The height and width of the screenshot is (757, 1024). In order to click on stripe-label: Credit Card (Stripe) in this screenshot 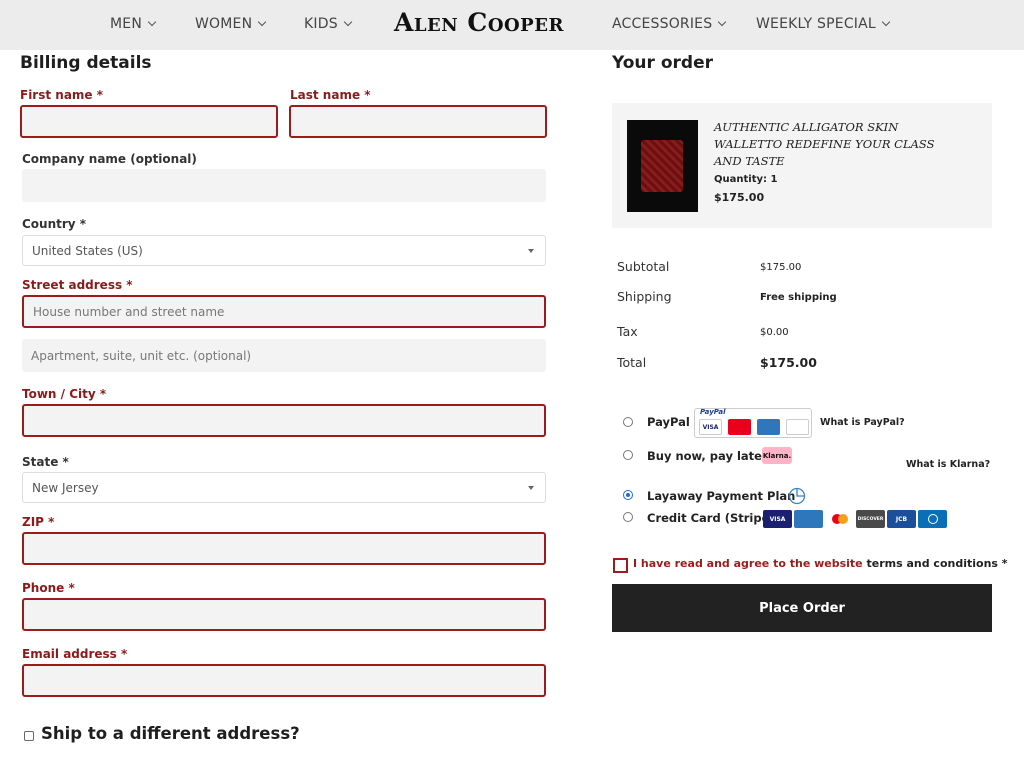, I will do `click(711, 518)`.